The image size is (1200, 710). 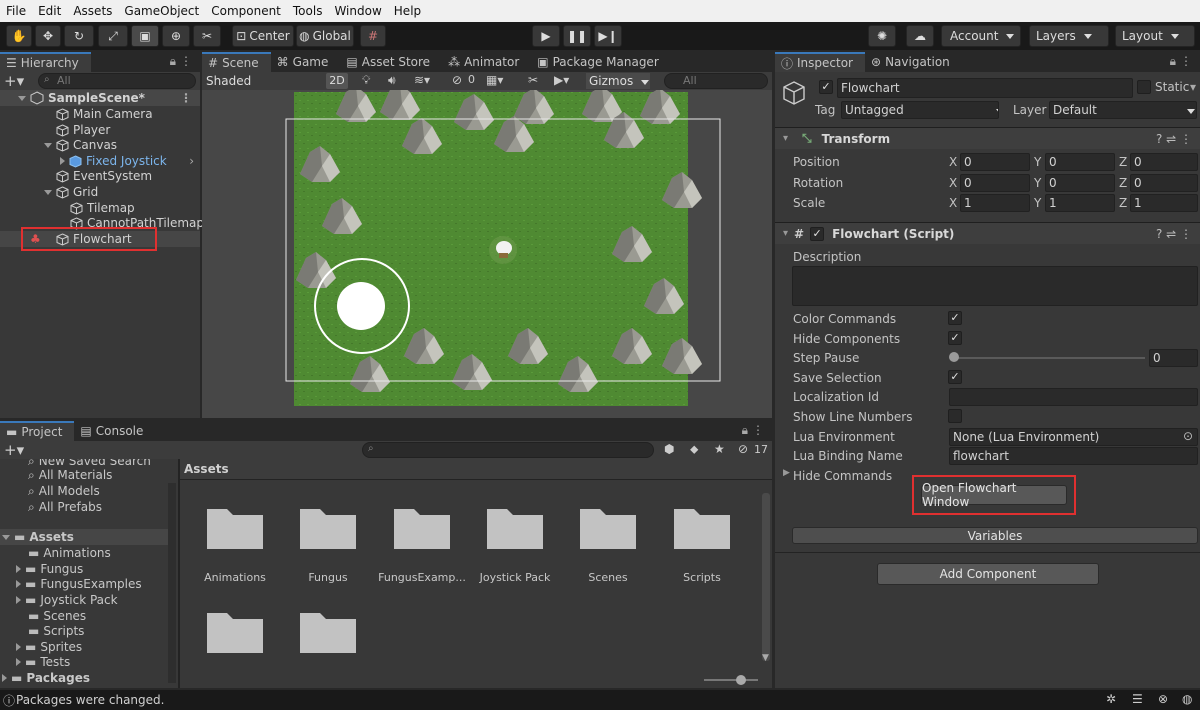 I want to click on rotate-tool-button: ↻, so click(x=79, y=36).